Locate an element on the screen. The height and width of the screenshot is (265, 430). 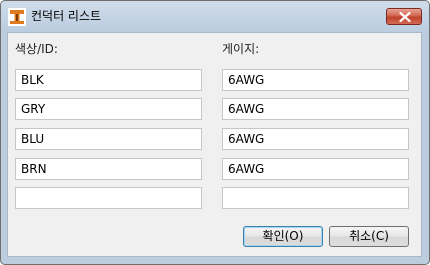
color-id-field-3: BLU is located at coordinates (108, 139).